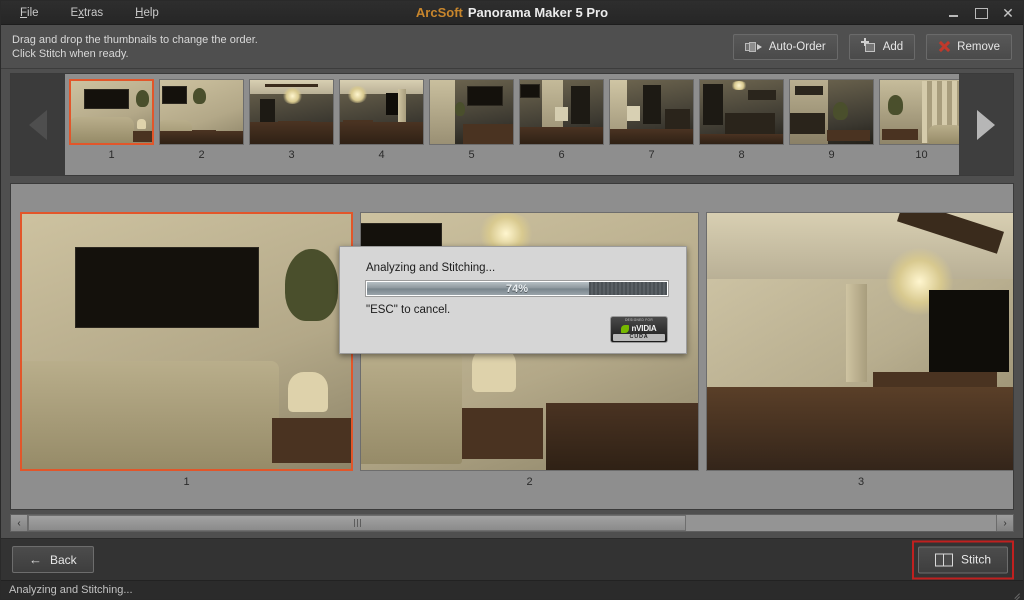 Image resolution: width=1024 pixels, height=600 pixels. I want to click on remove-button: Remove, so click(969, 46).